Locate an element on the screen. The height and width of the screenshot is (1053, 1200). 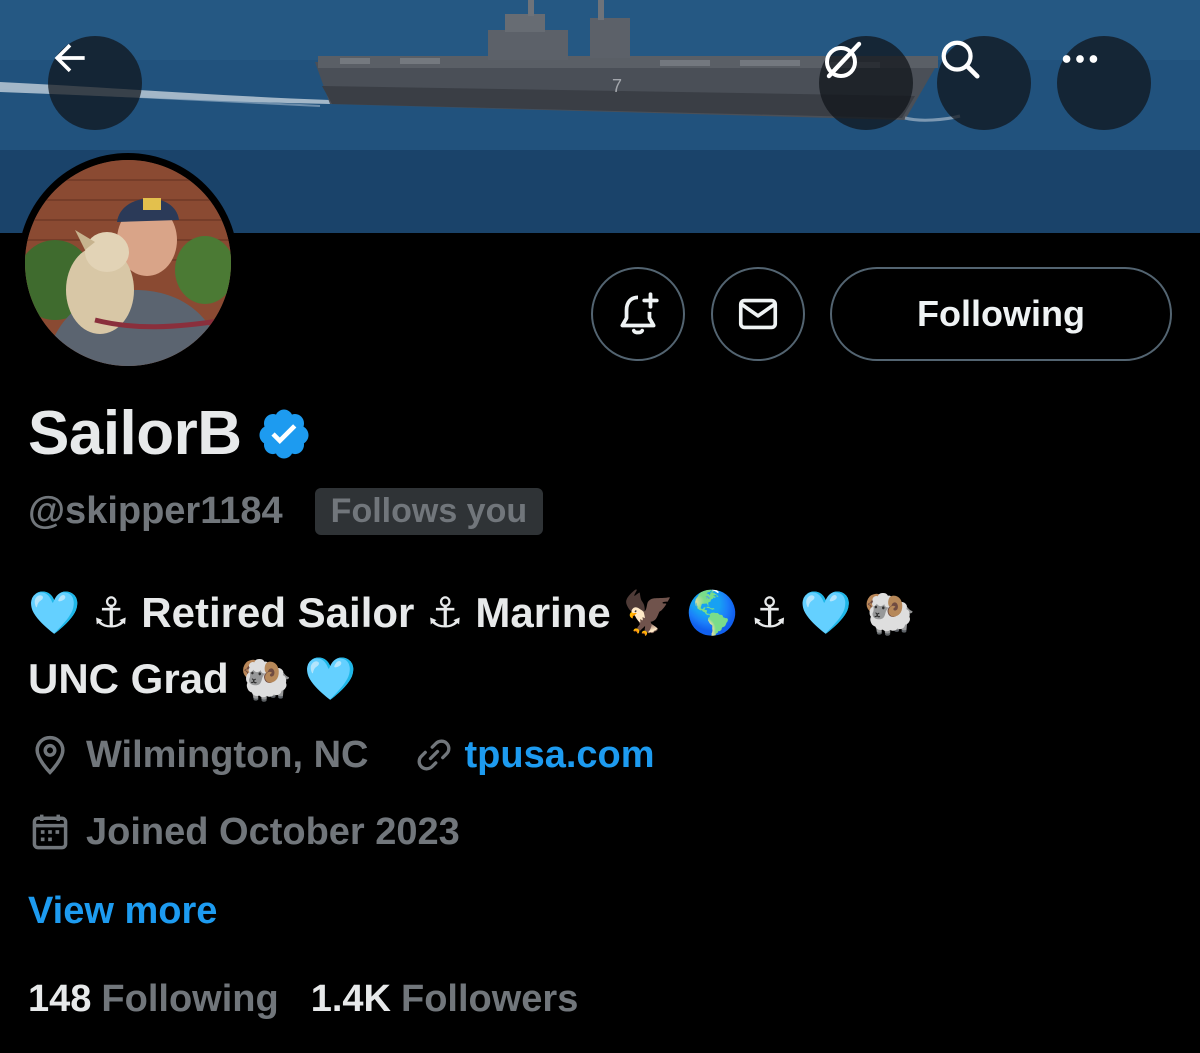
more-icon is located at coordinates (1080, 59).